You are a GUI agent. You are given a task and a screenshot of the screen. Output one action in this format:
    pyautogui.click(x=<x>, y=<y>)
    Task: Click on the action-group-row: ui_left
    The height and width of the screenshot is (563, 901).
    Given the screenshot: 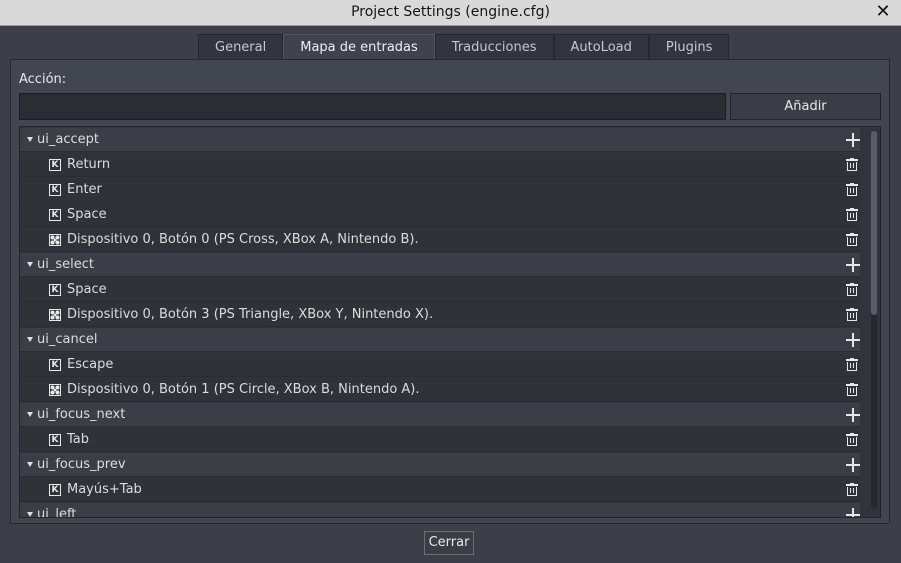 What is the action you would take?
    pyautogui.click(x=440, y=510)
    